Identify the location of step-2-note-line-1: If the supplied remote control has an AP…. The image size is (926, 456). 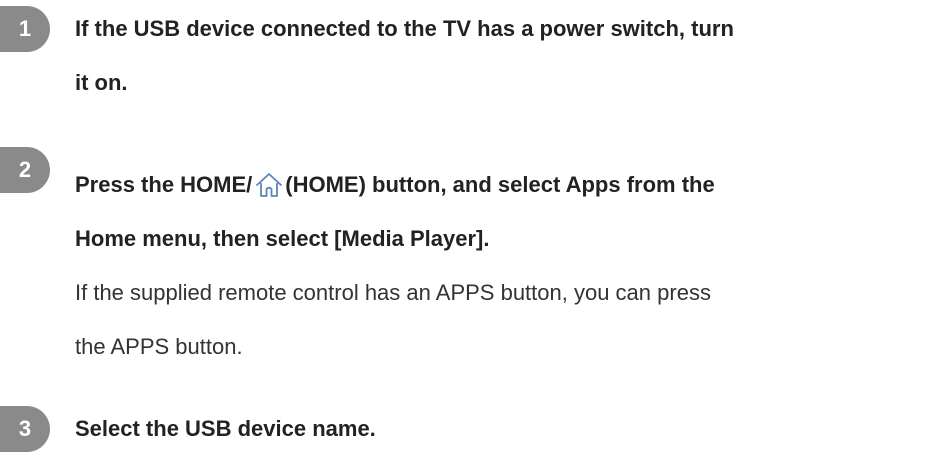
(393, 292).